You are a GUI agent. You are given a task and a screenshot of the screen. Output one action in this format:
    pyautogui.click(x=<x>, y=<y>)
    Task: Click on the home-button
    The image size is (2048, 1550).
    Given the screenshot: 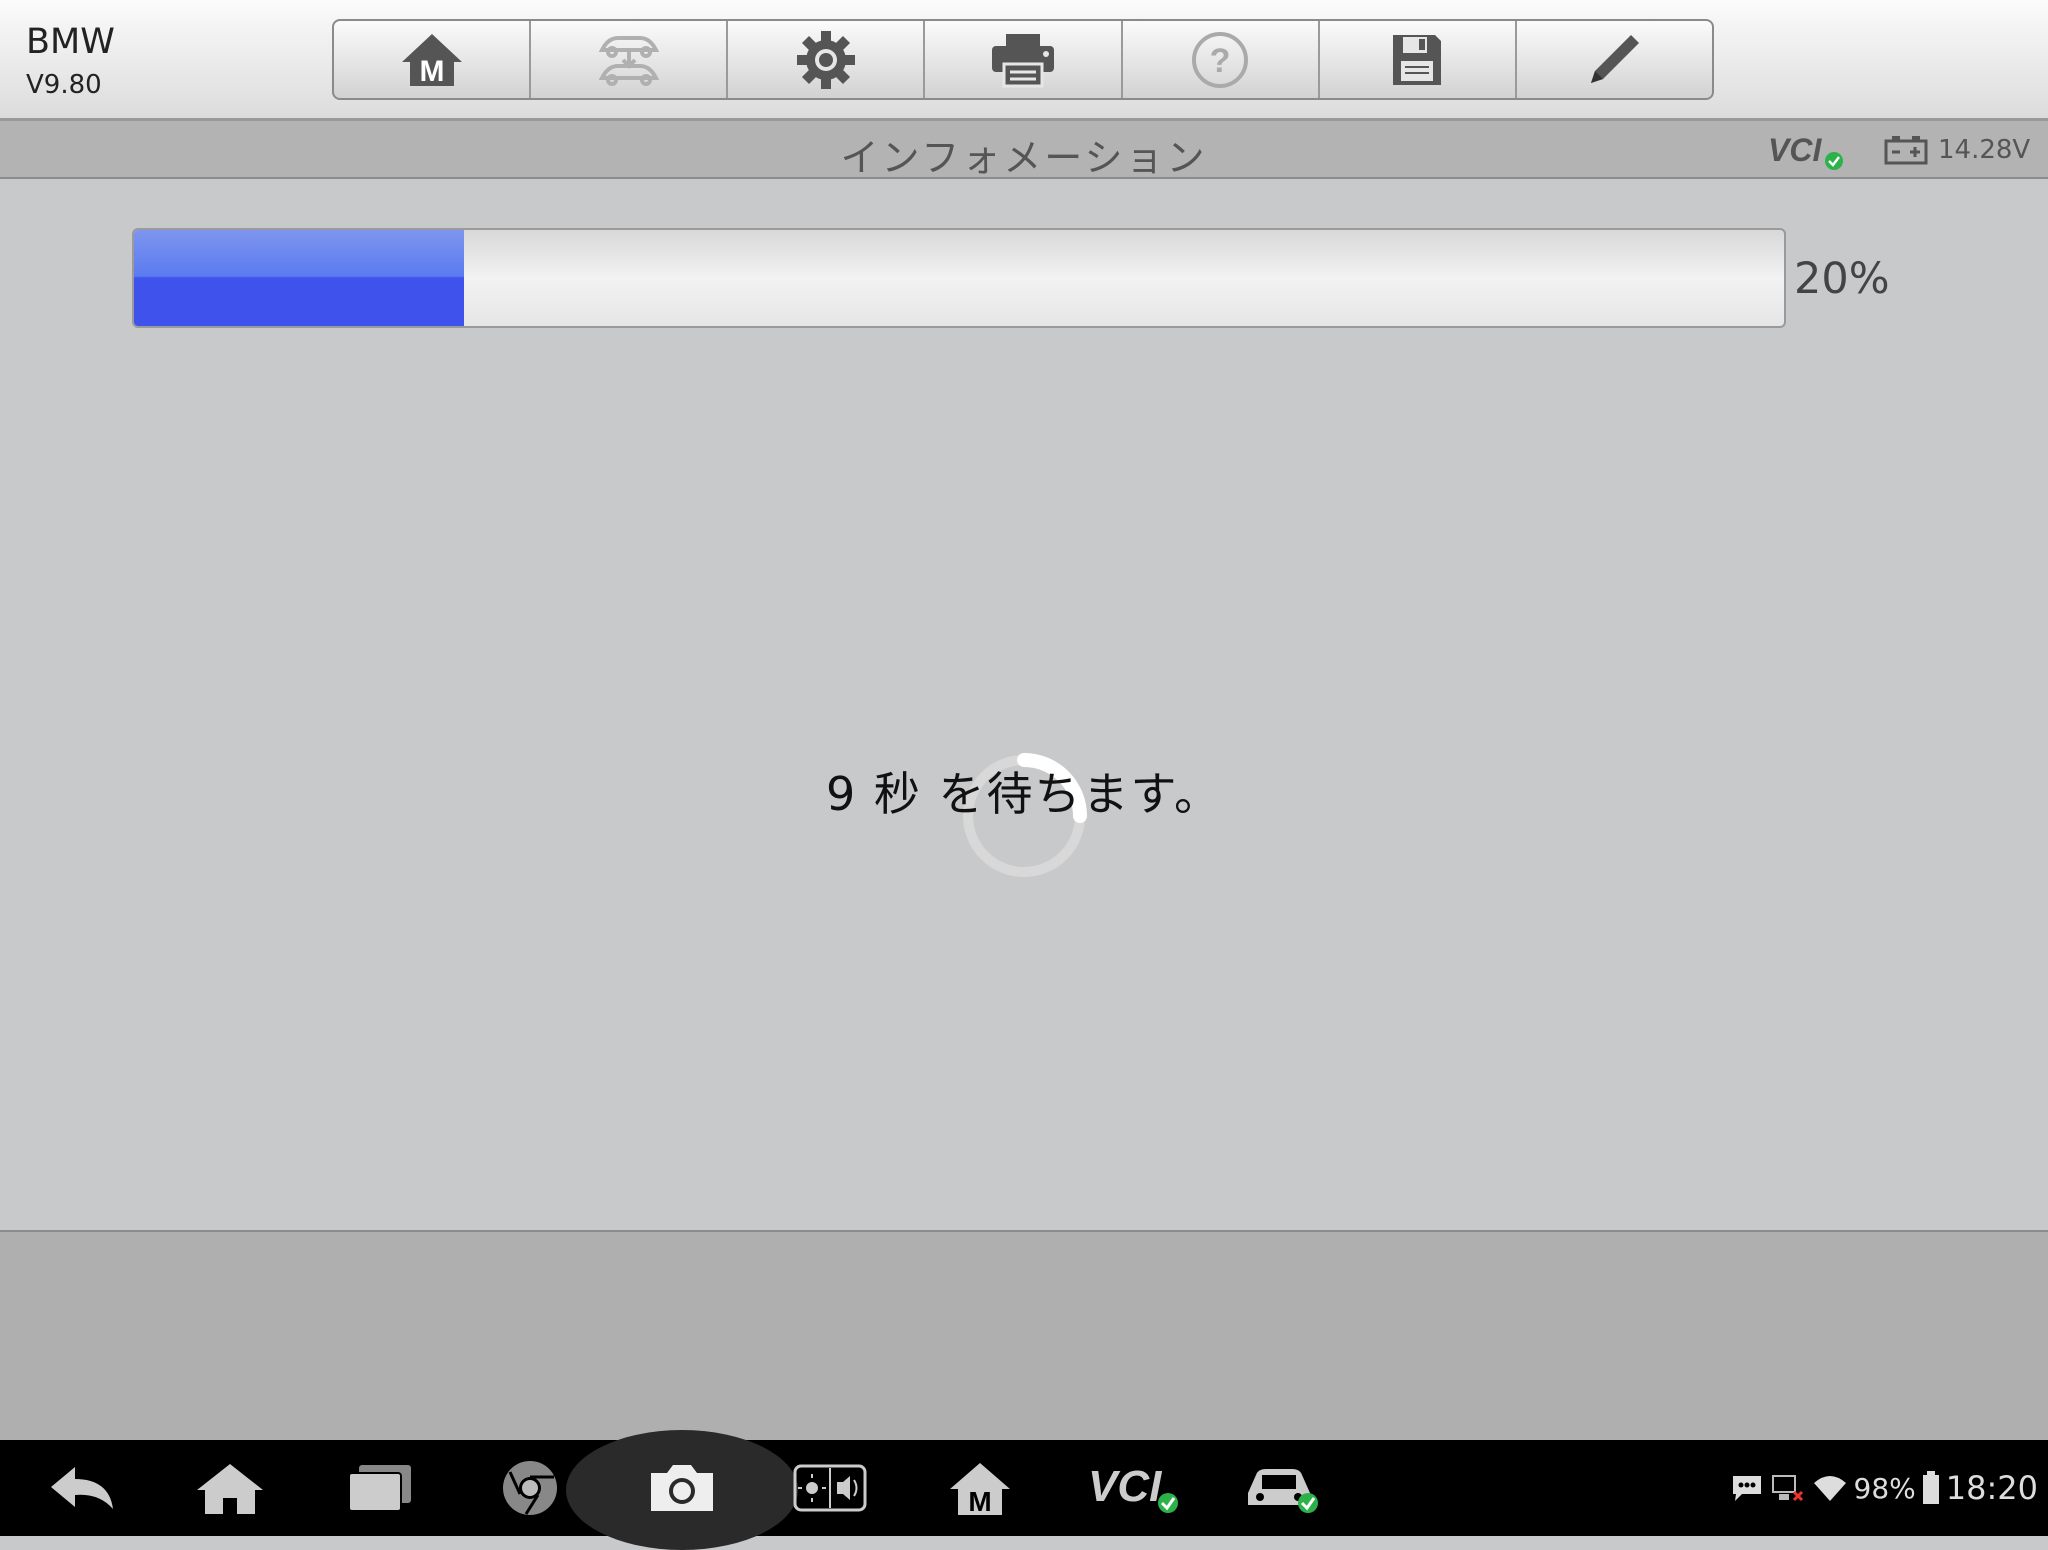 What is the action you would take?
    pyautogui.click(x=230, y=1488)
    